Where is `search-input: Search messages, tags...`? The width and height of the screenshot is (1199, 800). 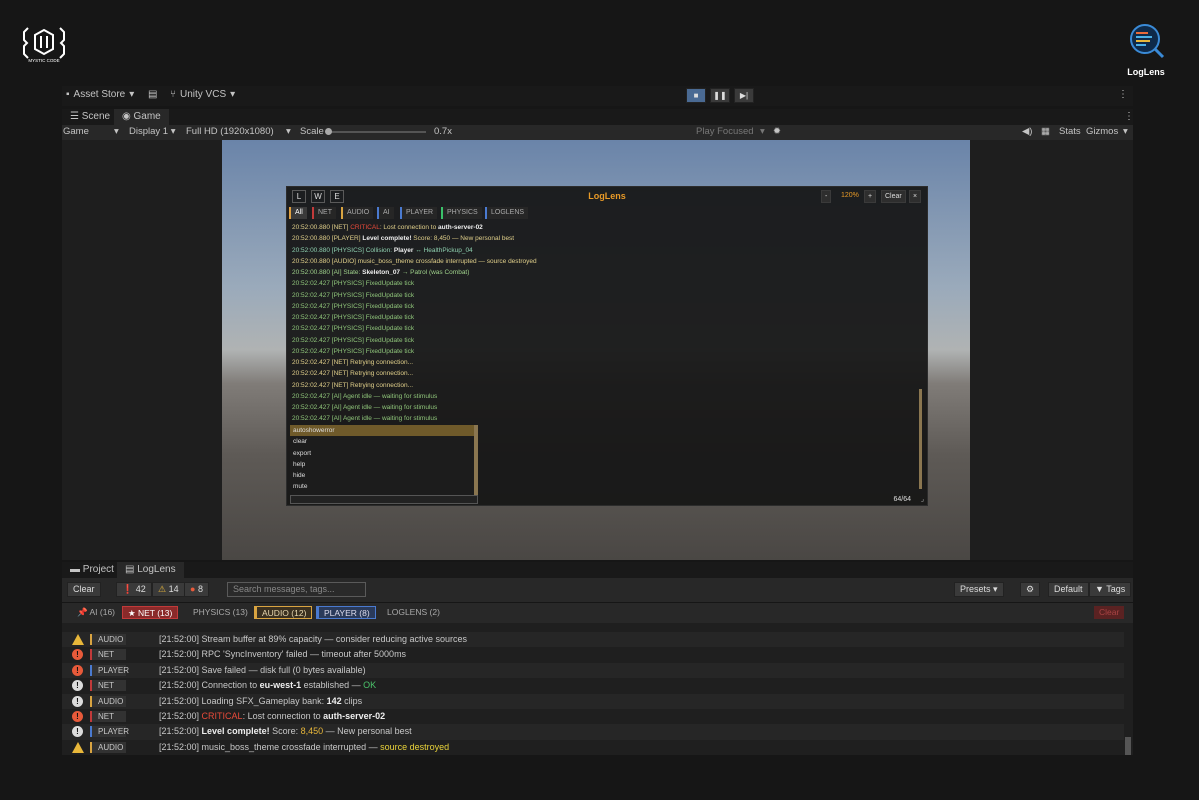
search-input: Search messages, tags... is located at coordinates (296, 589).